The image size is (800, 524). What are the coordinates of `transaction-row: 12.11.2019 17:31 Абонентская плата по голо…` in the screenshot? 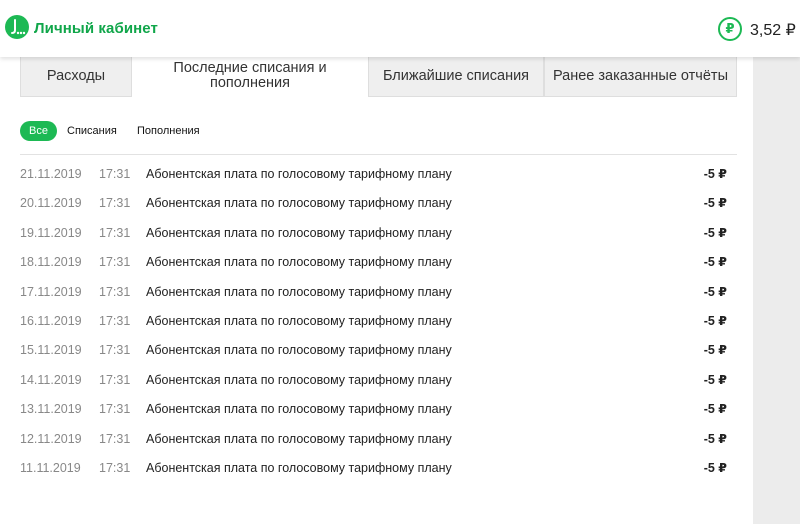 It's located at (370, 439).